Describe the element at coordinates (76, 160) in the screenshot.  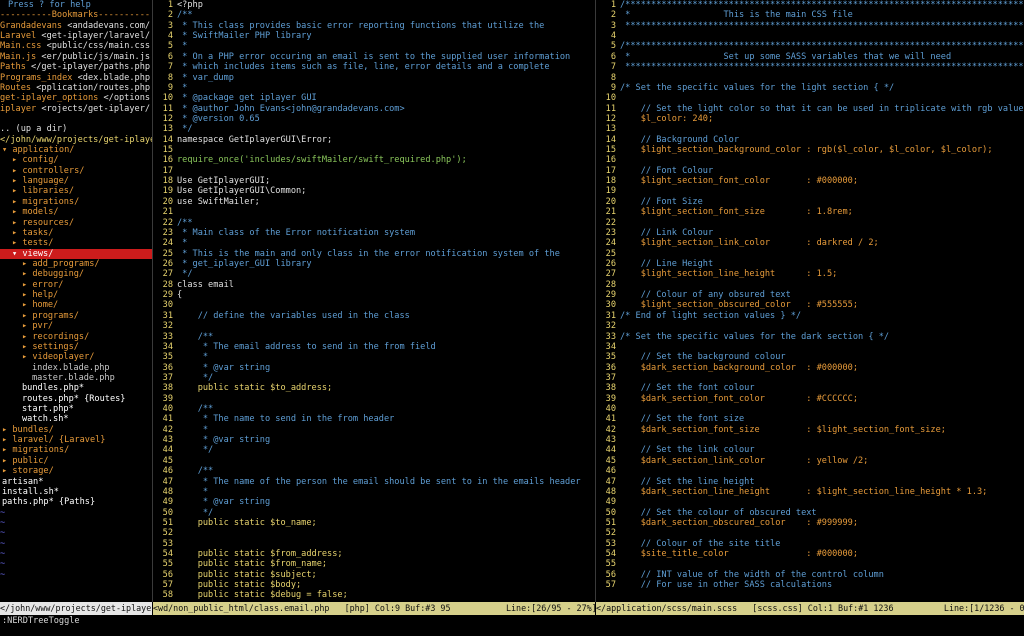
I see `tree-directory: ▸ config/` at that location.